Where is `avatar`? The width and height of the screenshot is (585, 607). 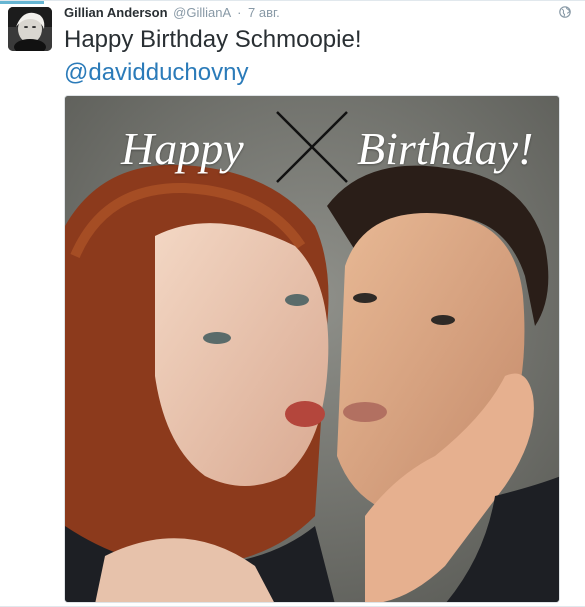
avatar is located at coordinates (30, 29).